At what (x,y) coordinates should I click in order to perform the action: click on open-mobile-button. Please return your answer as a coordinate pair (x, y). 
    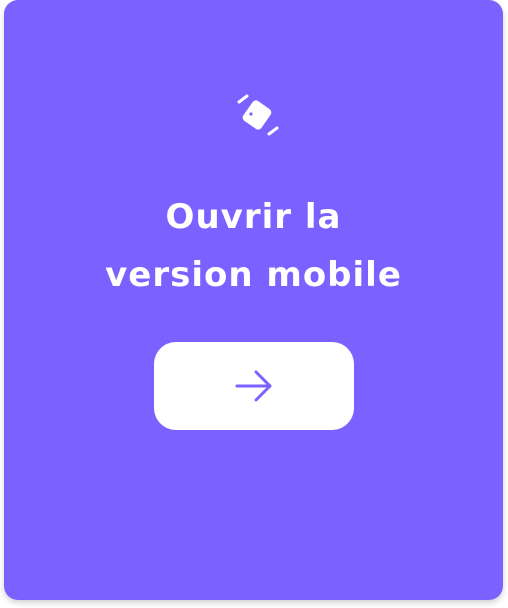
    Looking at the image, I should click on (254, 386).